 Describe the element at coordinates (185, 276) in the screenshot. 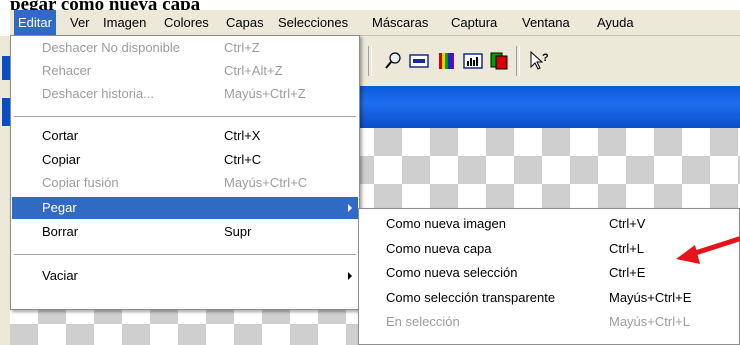

I see `menu-item-empty: Vaciar` at that location.